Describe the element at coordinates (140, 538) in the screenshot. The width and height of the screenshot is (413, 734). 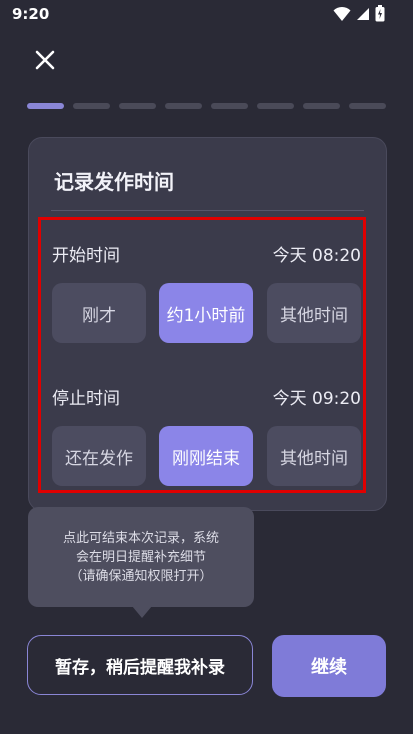
I see `tooltip-line: 点此可结束本次记录，系统` at that location.